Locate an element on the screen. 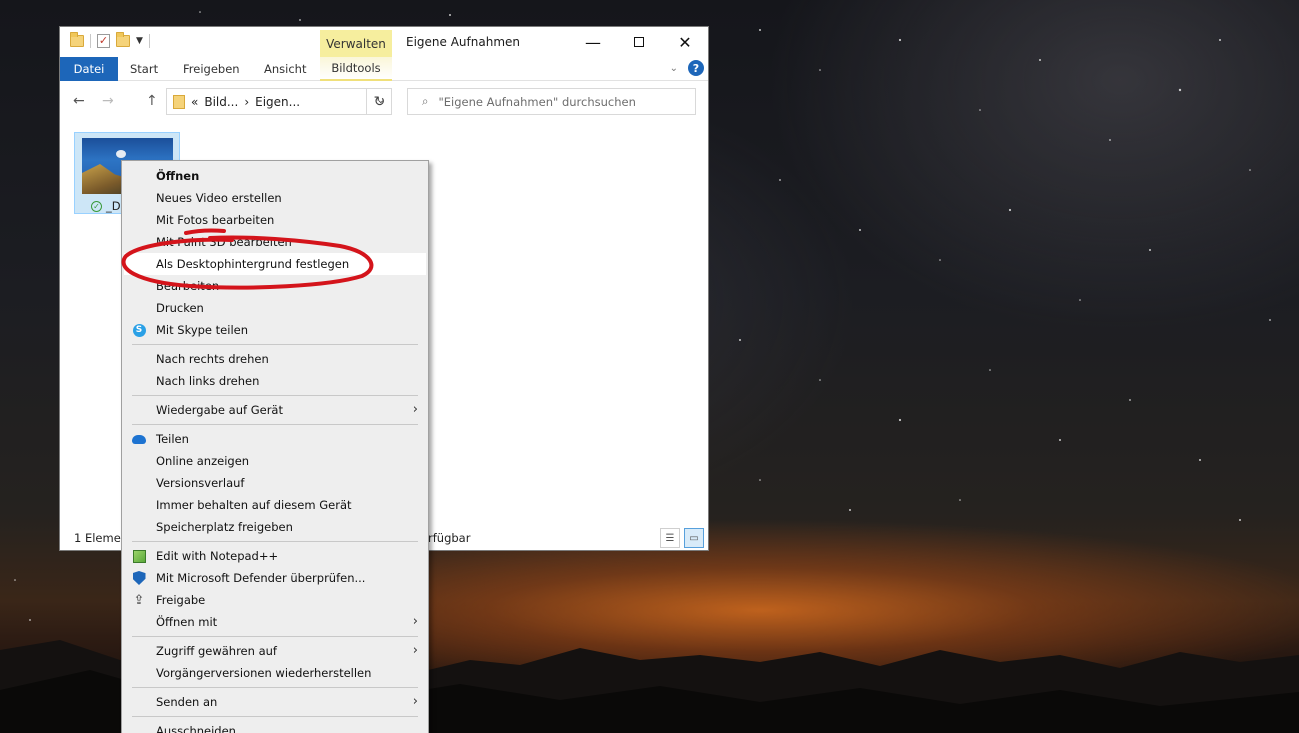 The width and height of the screenshot is (1299, 733). file-label-row: ✓ _D is located at coordinates (106, 206).